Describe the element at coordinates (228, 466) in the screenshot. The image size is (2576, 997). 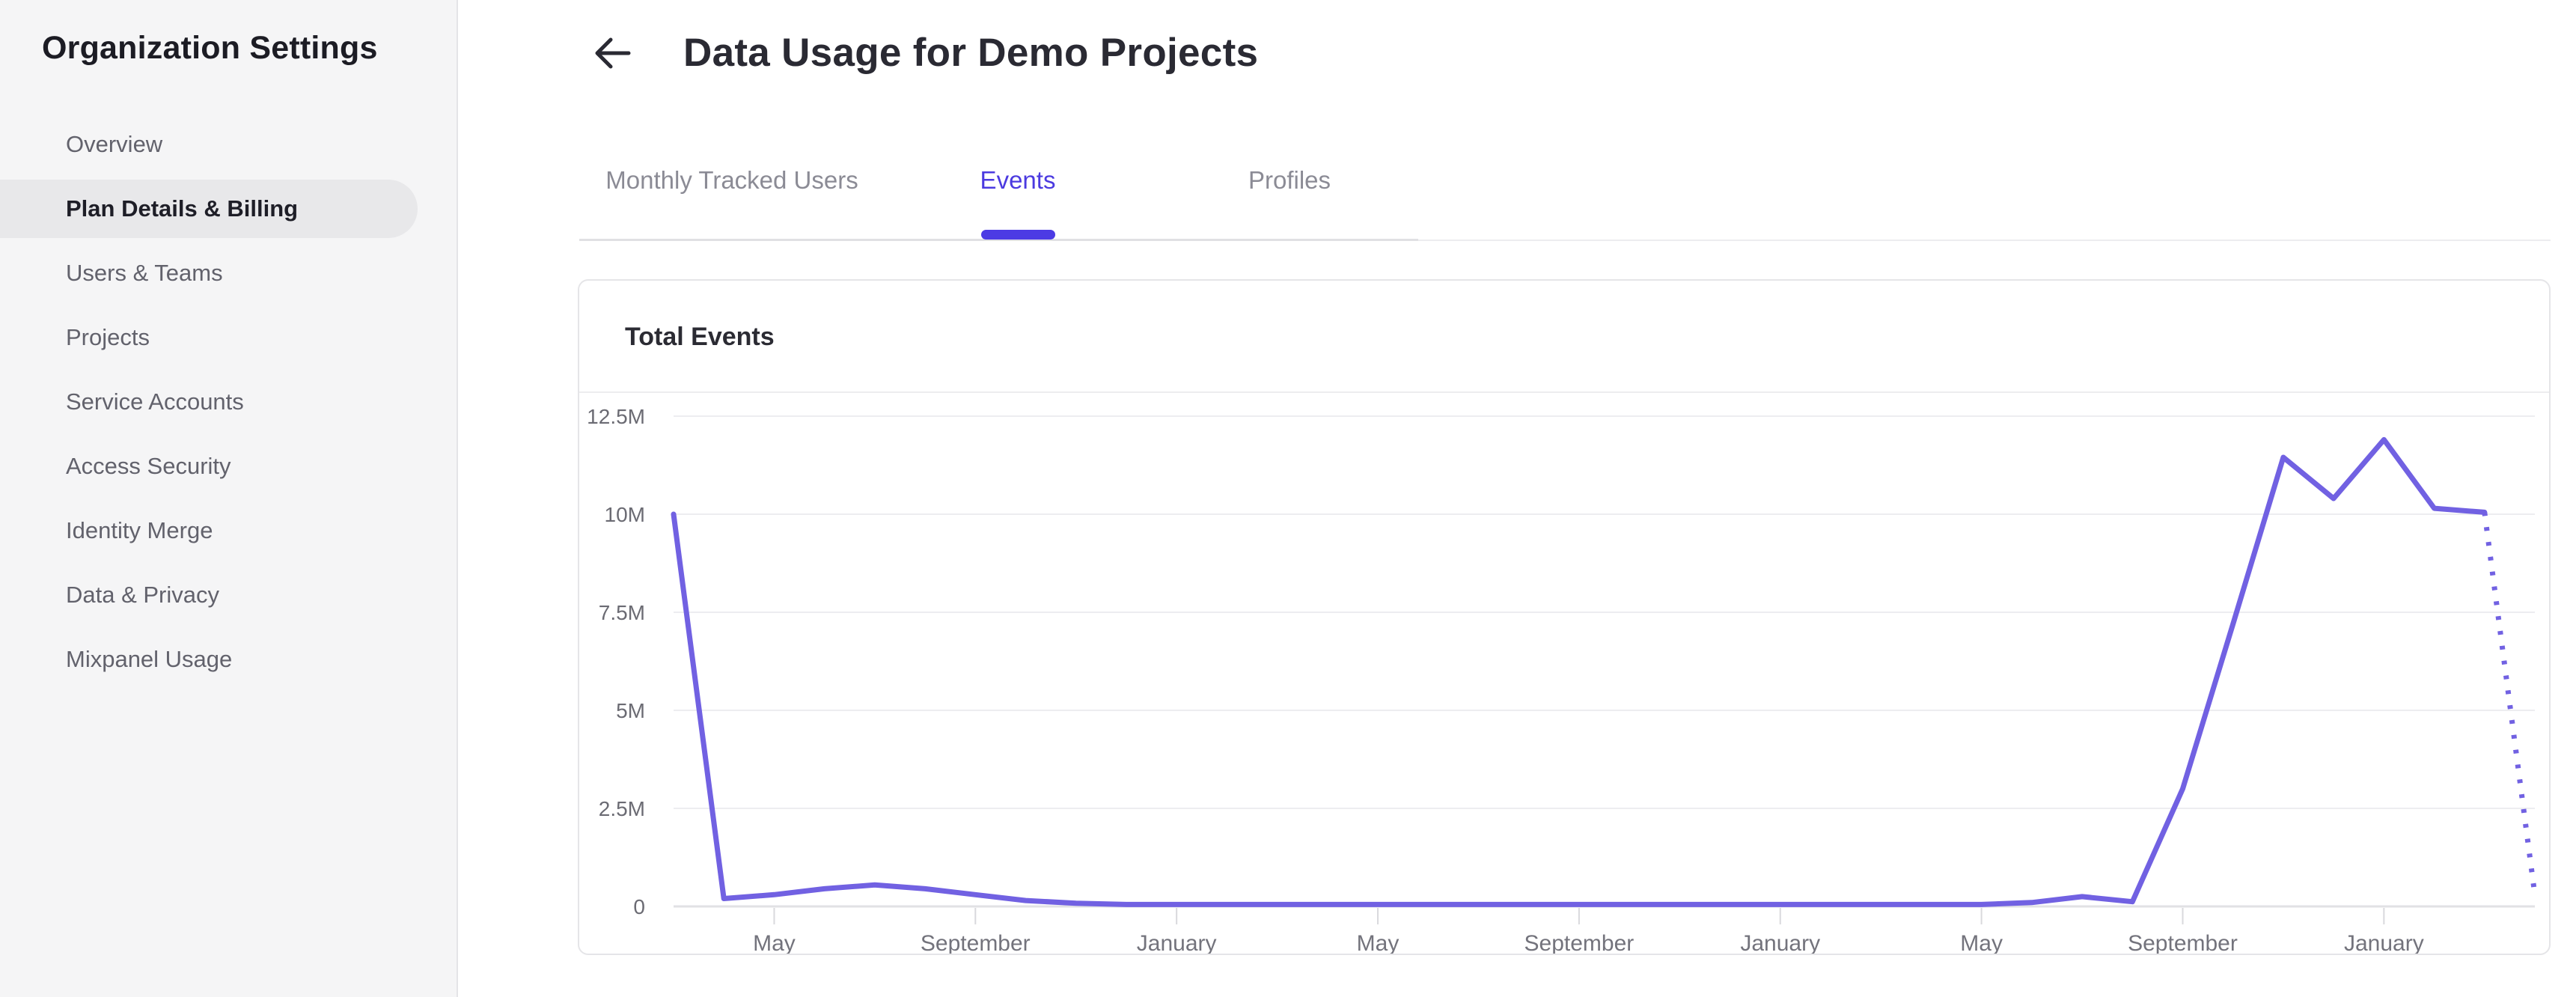
I see `sidebar-item-access-security: Access Security` at that location.